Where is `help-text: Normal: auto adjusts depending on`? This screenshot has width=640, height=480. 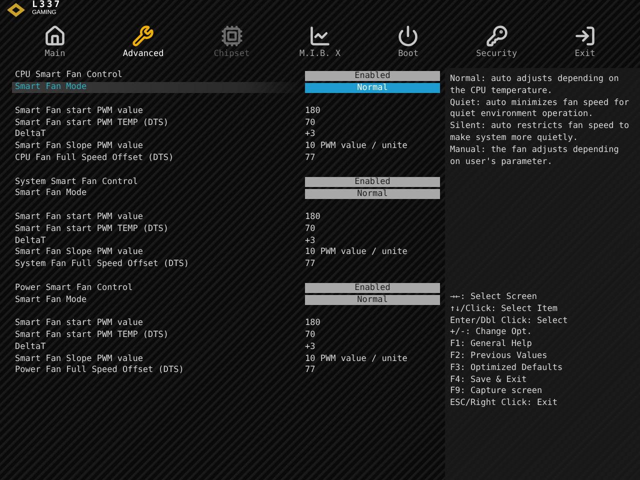 help-text: Normal: auto adjusts depending on is located at coordinates (535, 80).